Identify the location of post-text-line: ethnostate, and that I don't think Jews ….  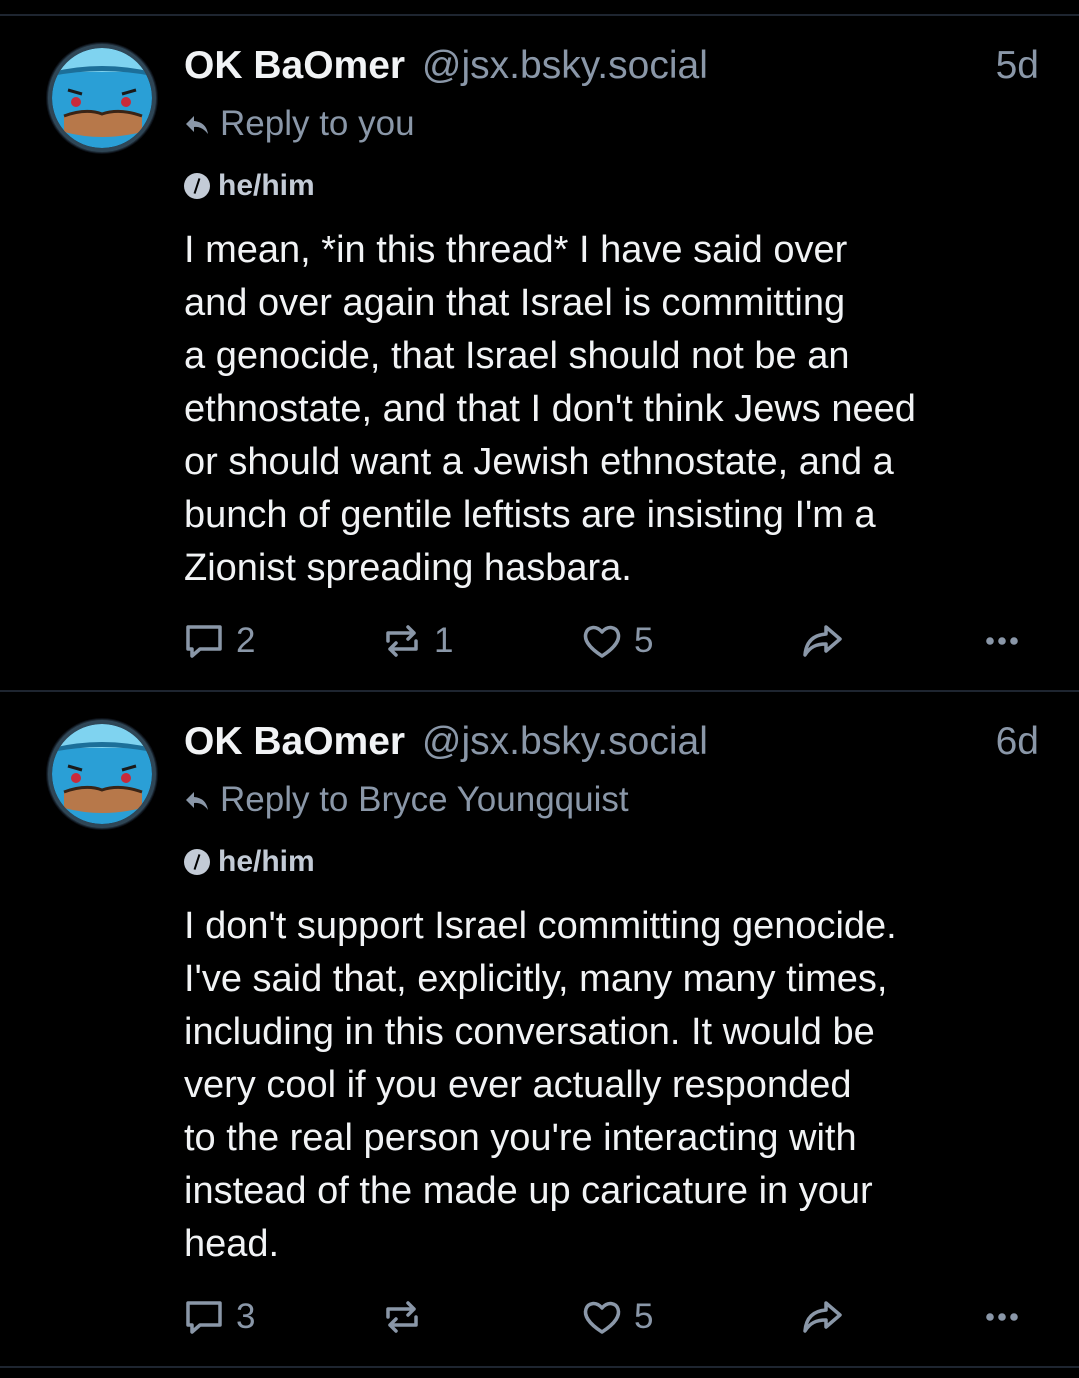
(550, 409).